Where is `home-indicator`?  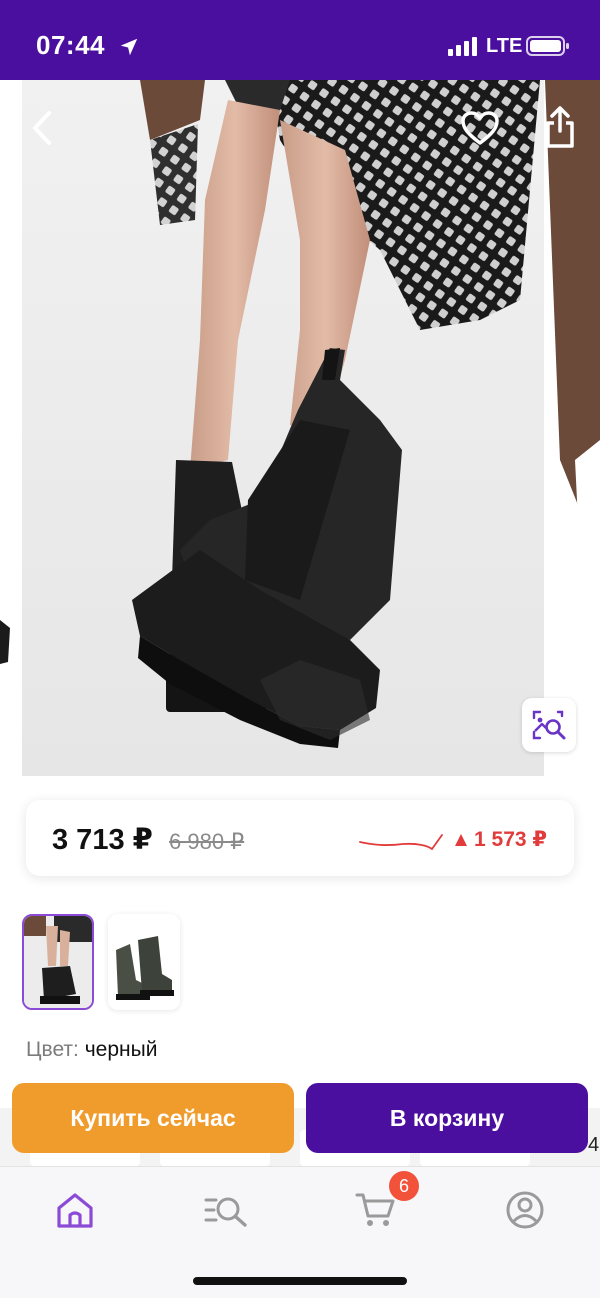
home-indicator is located at coordinates (300, 1281).